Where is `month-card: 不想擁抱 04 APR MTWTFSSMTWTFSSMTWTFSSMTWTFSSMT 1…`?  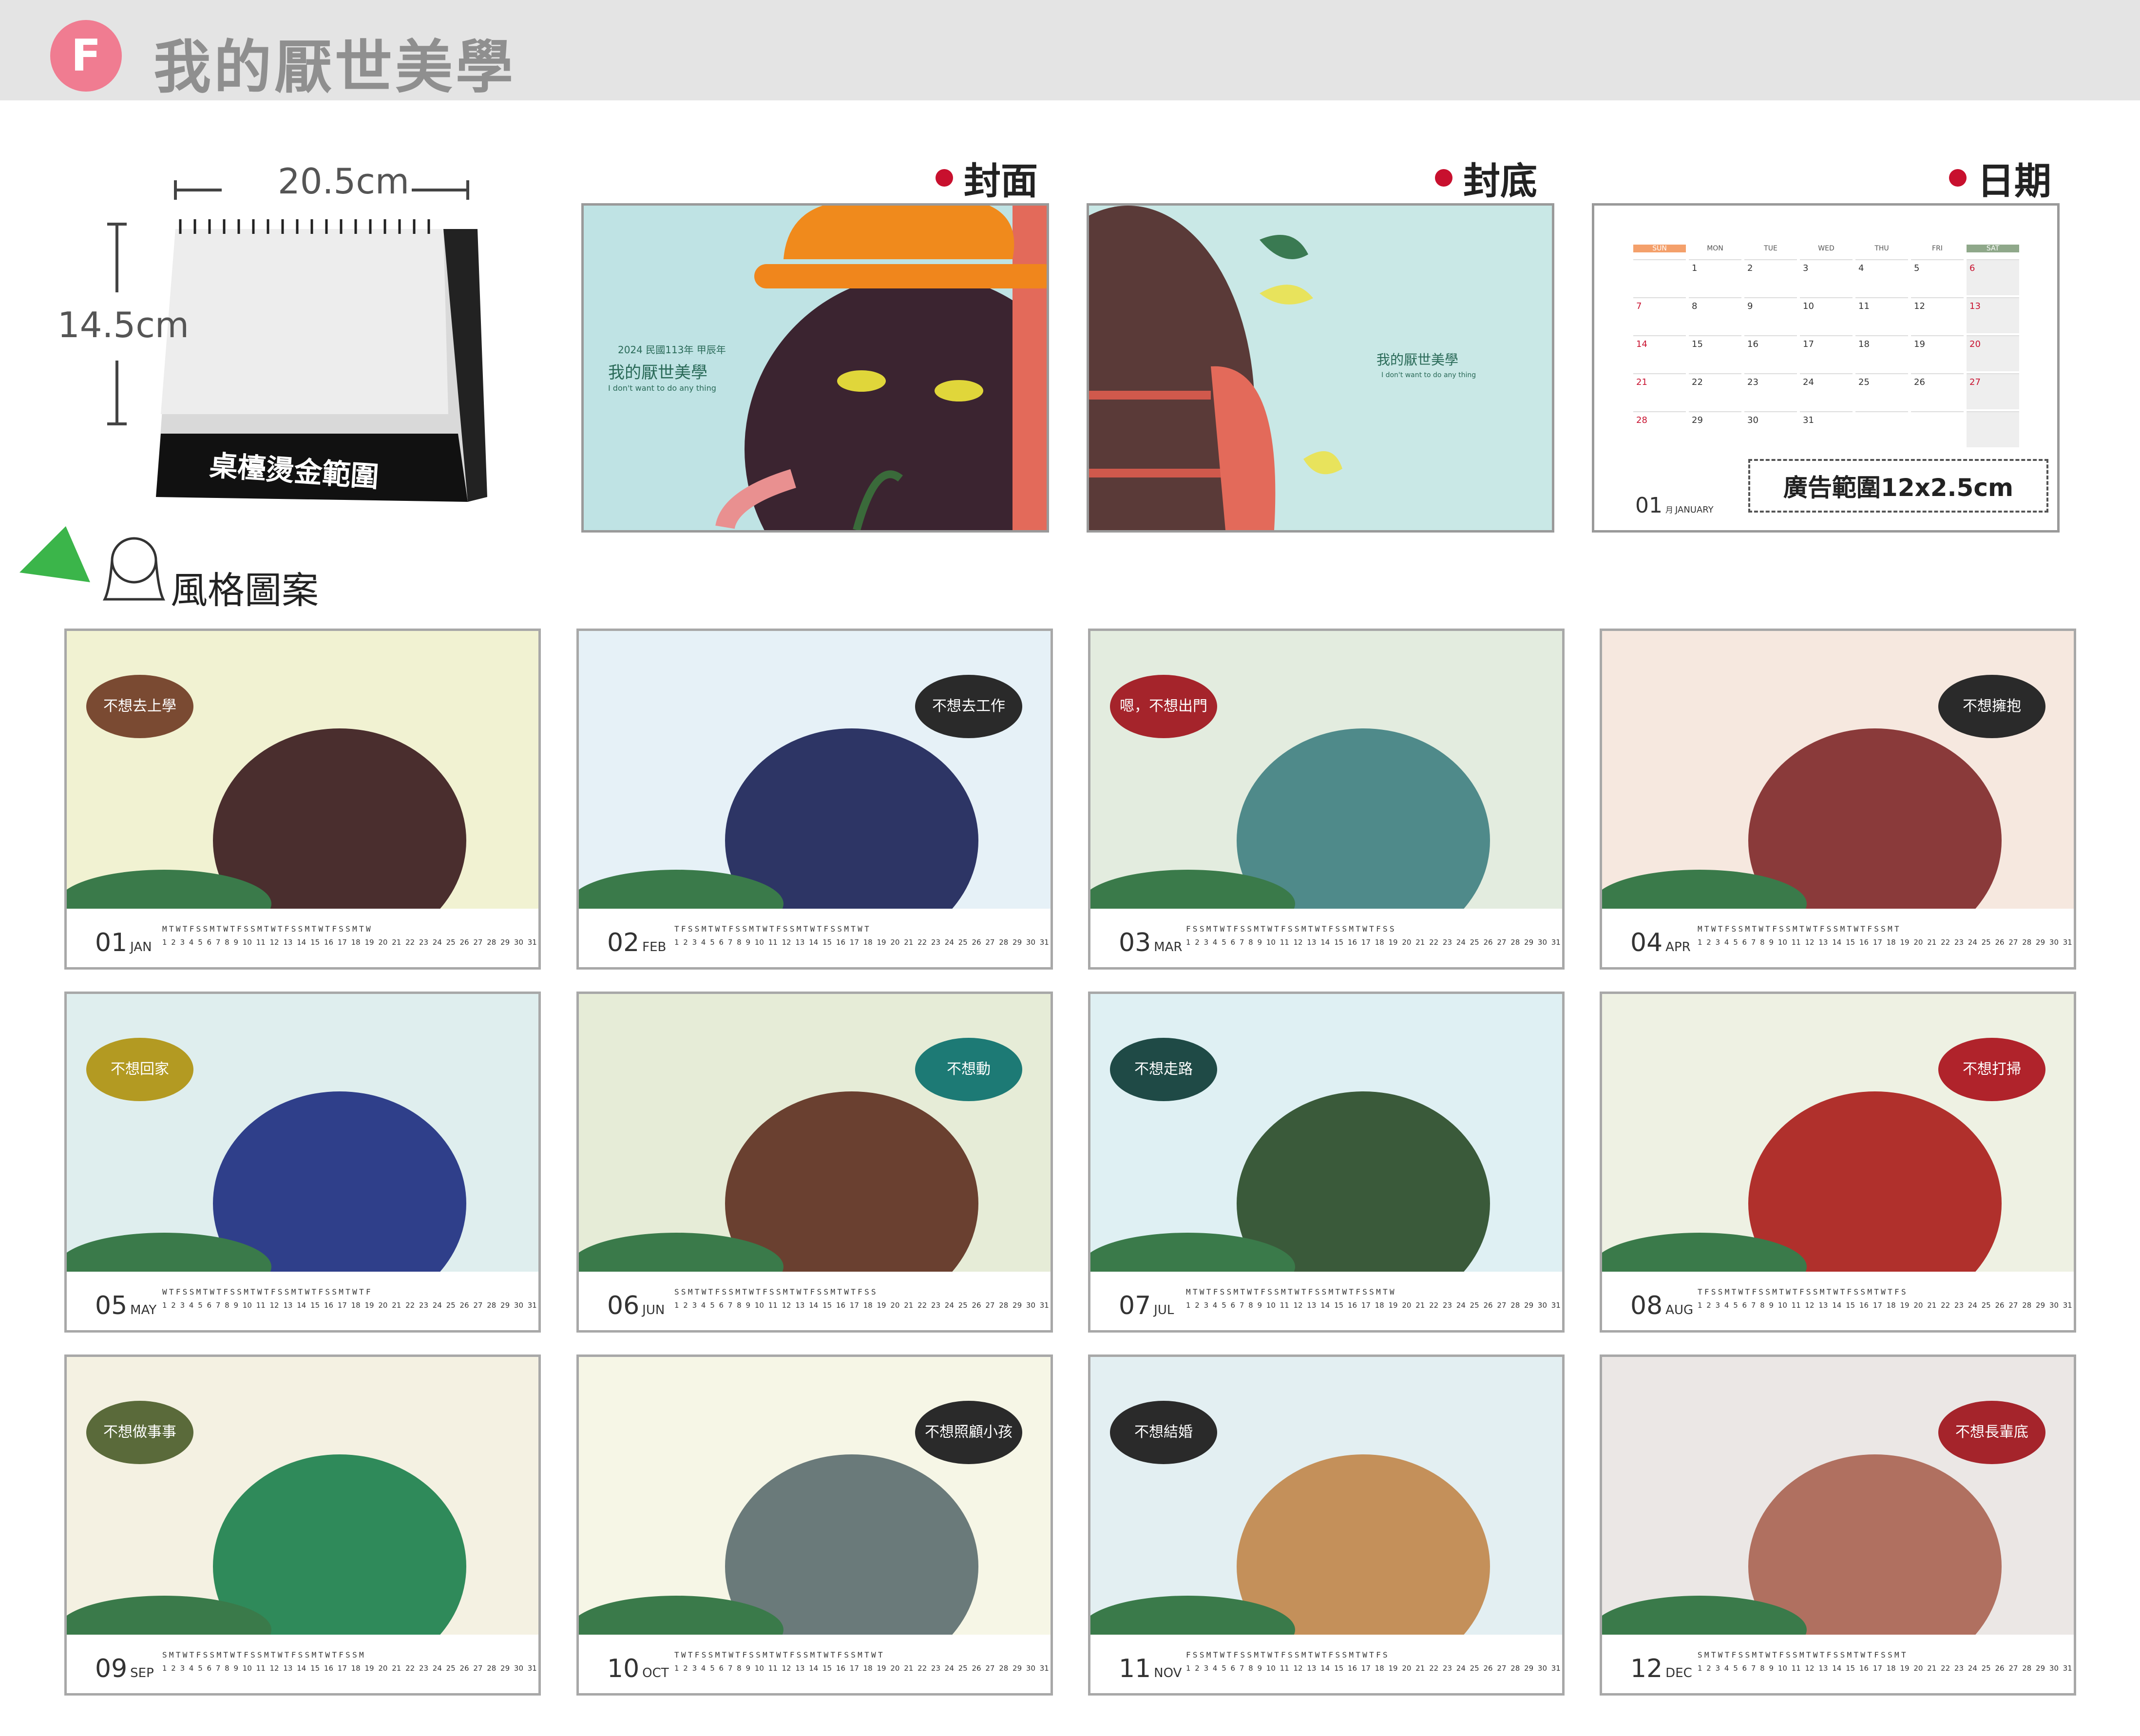 month-card: 不想擁抱 04 APR MTWTFSSMTWTFSSMTWTFSSMTWTFSSMT 1… is located at coordinates (1838, 799).